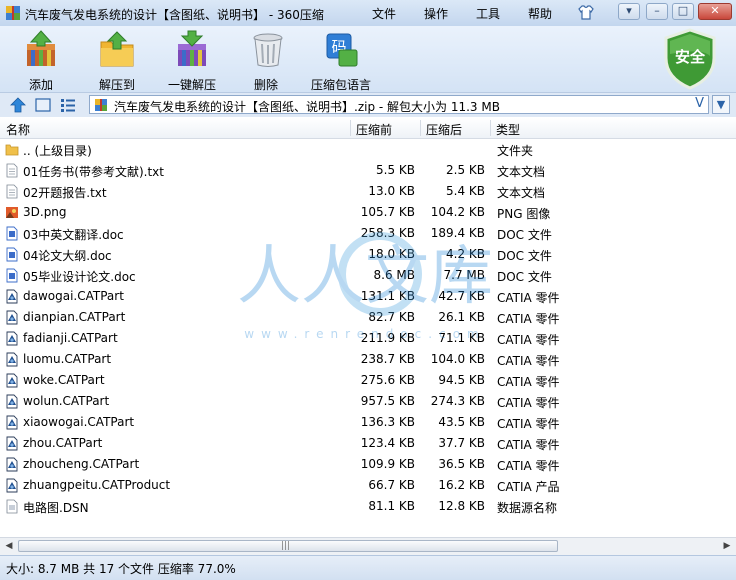 Image resolution: width=736 pixels, height=580 pixels. Describe the element at coordinates (63, 443) in the screenshot. I see `file-name: zhou.CATPart` at that location.